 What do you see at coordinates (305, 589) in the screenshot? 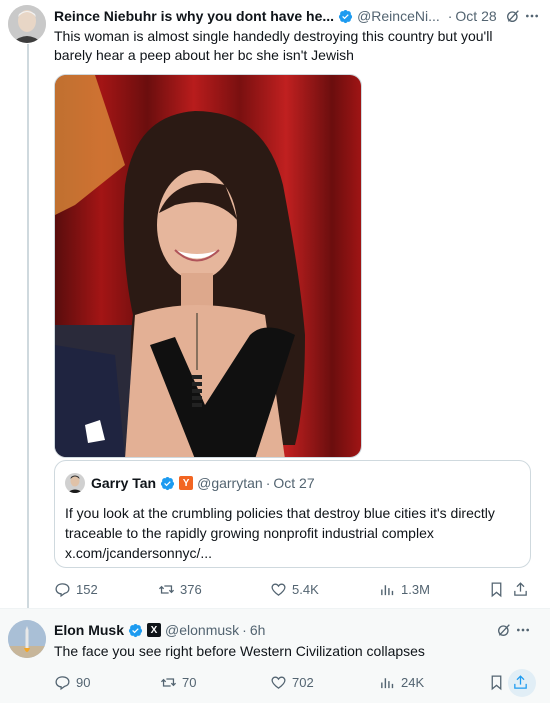
I see `like-count: 5.4K` at bounding box center [305, 589].